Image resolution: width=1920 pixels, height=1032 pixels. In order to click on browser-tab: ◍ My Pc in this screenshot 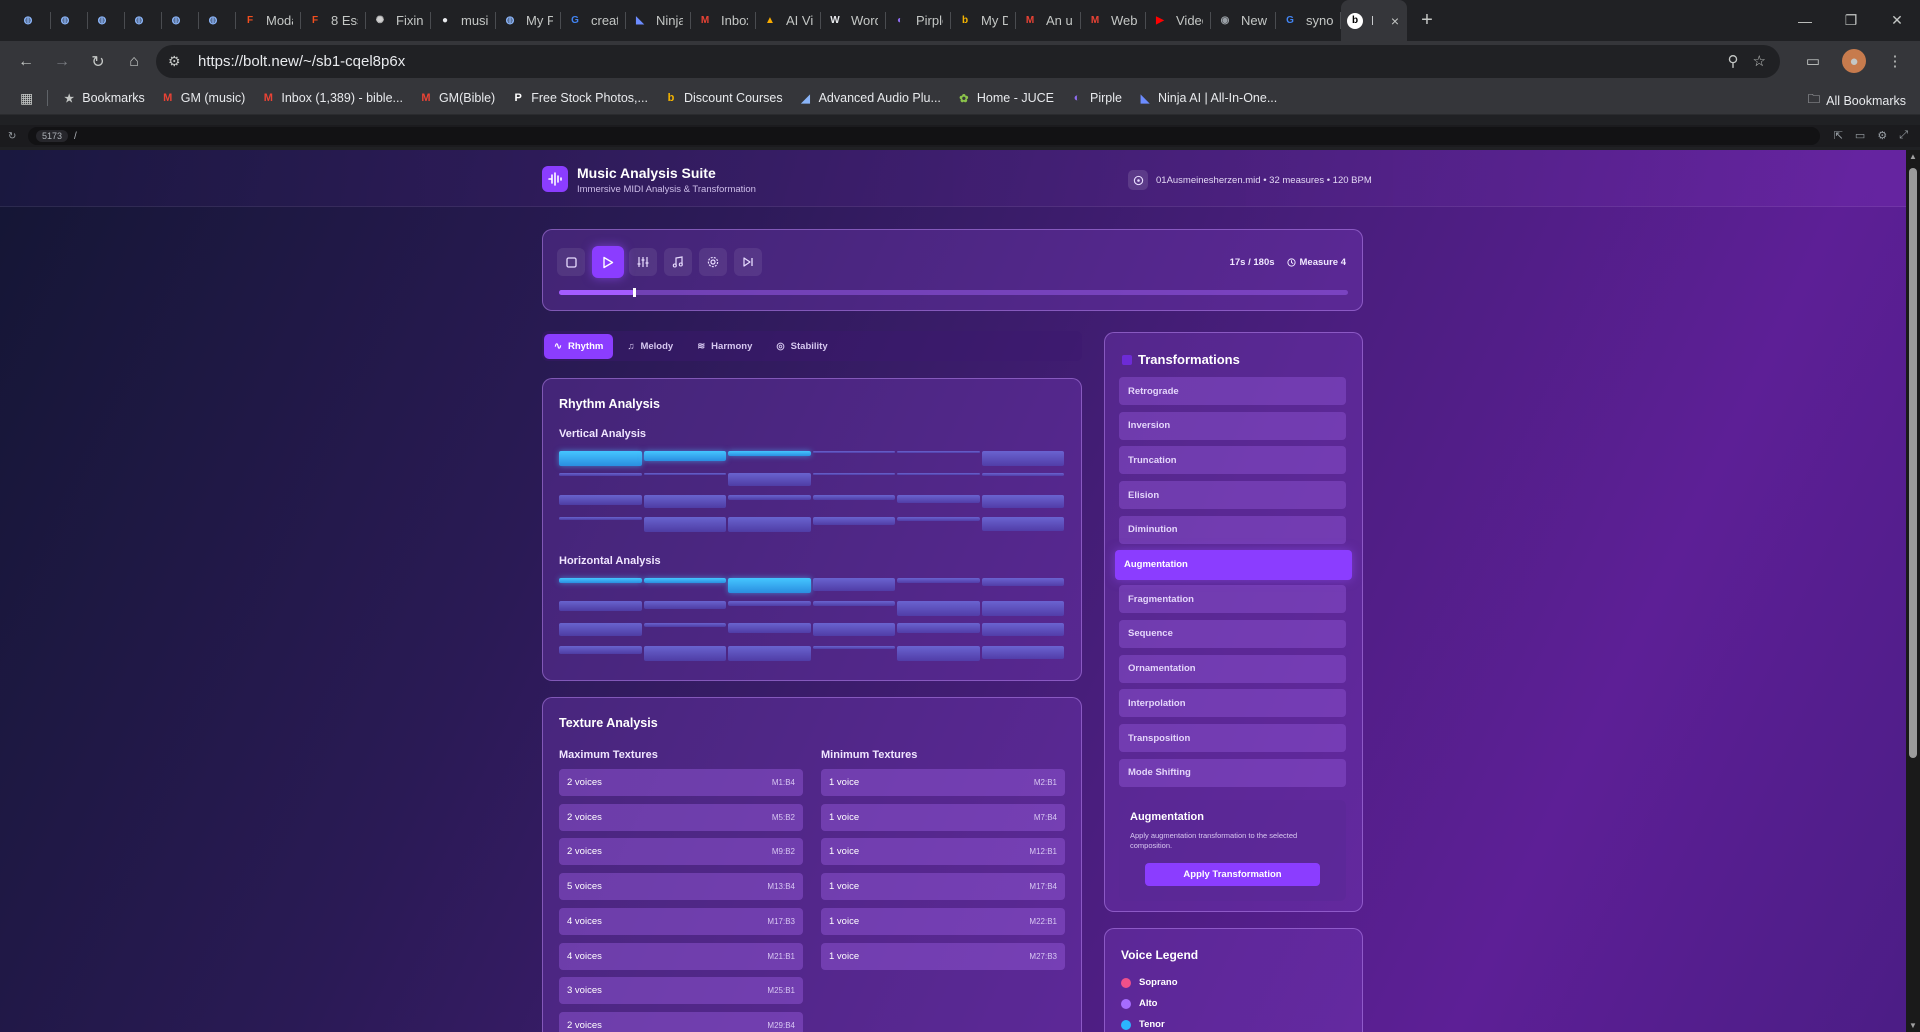, I will do `click(528, 20)`.